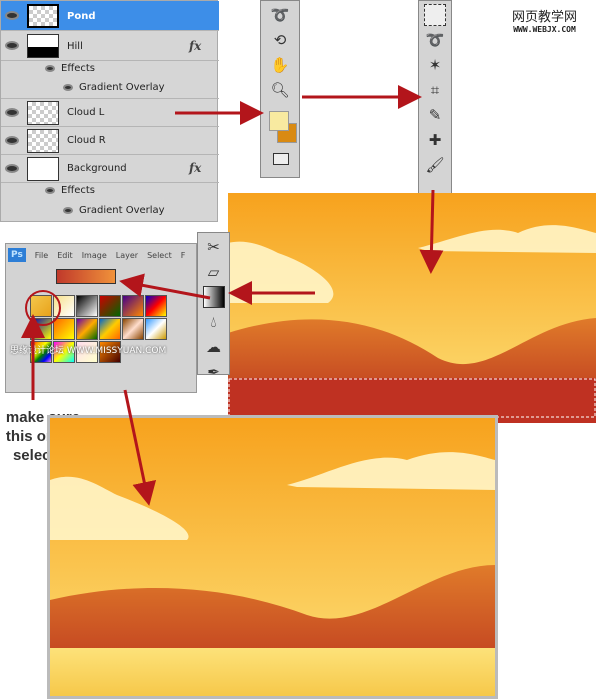  What do you see at coordinates (214, 322) in the screenshot?
I see `blur-icon: 💧︎` at bounding box center [214, 322].